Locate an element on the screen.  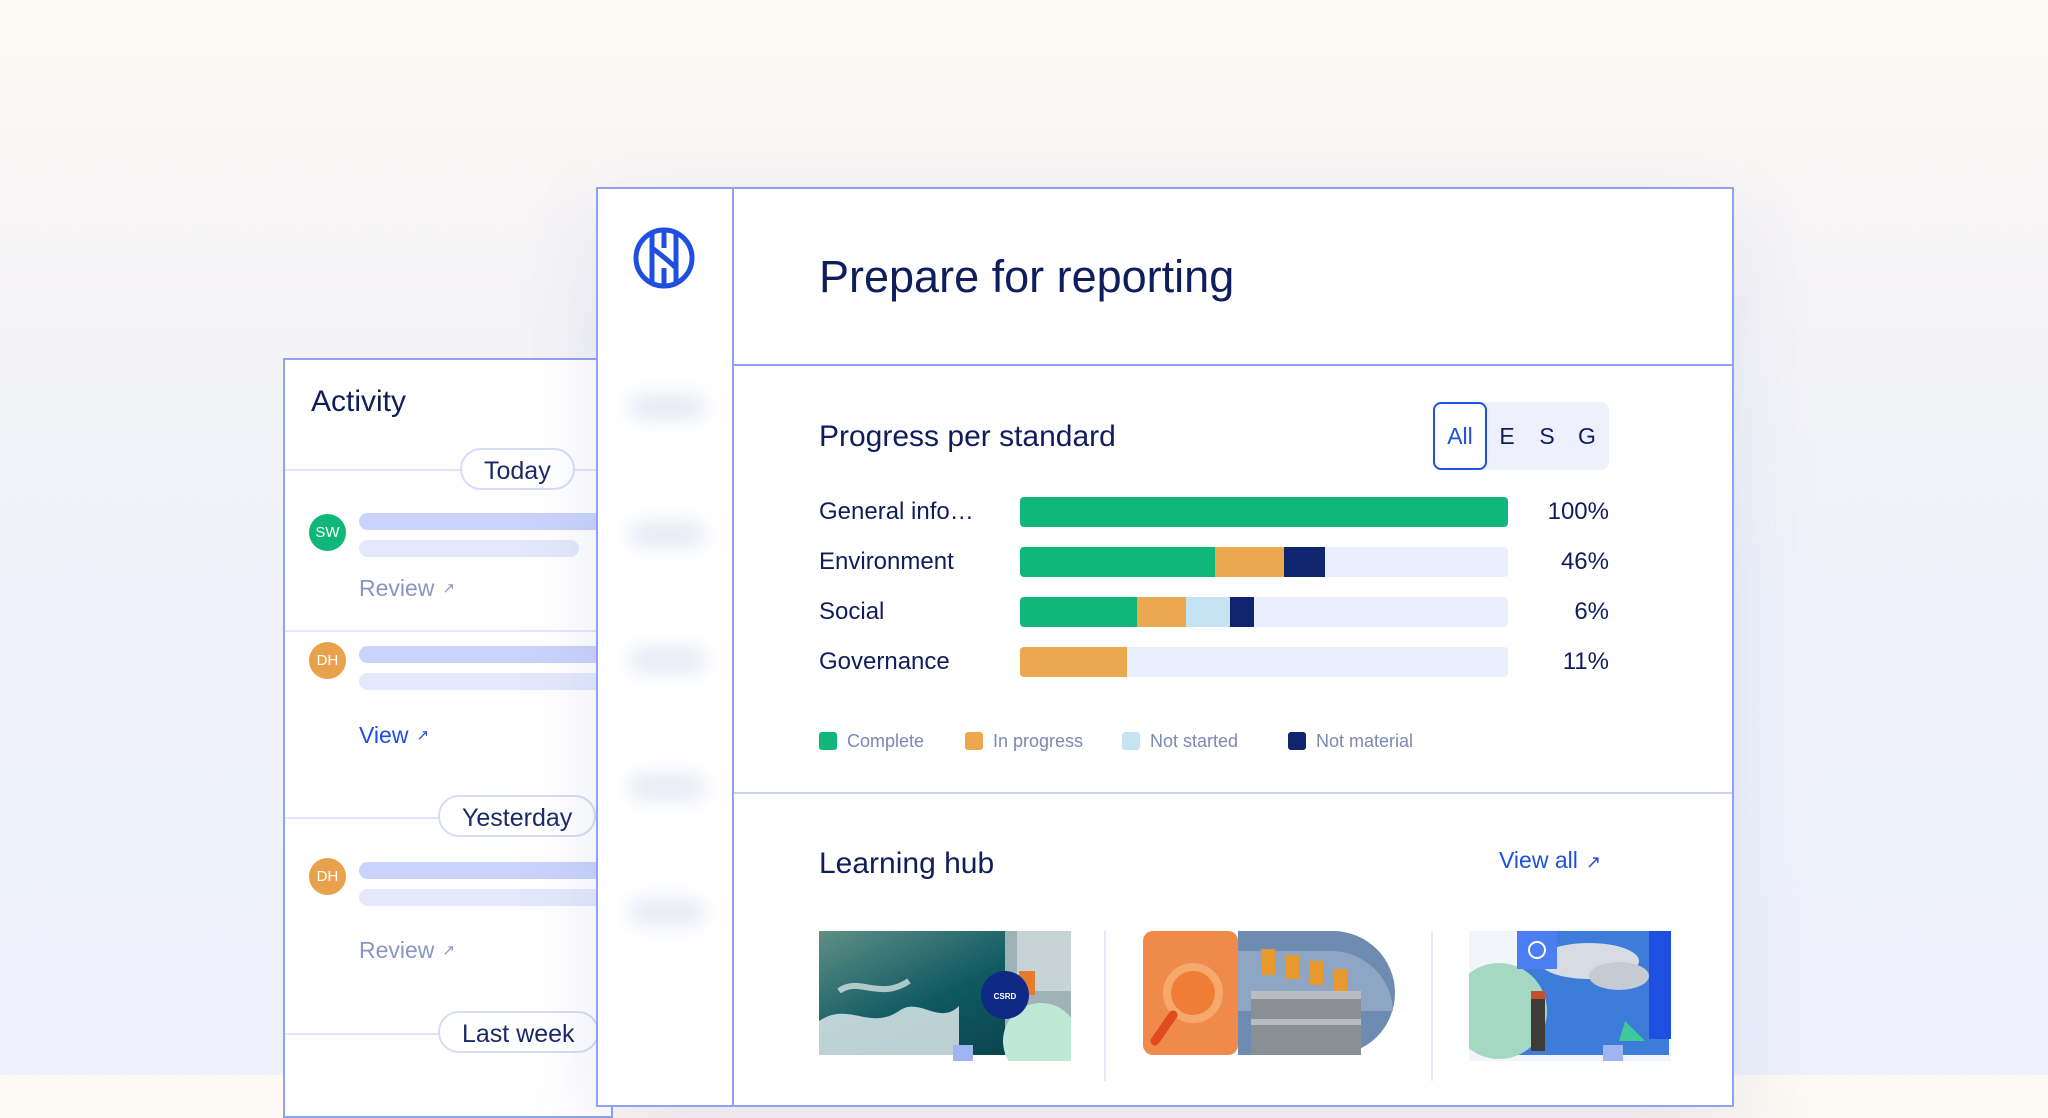
tab-e: E is located at coordinates (1507, 436).